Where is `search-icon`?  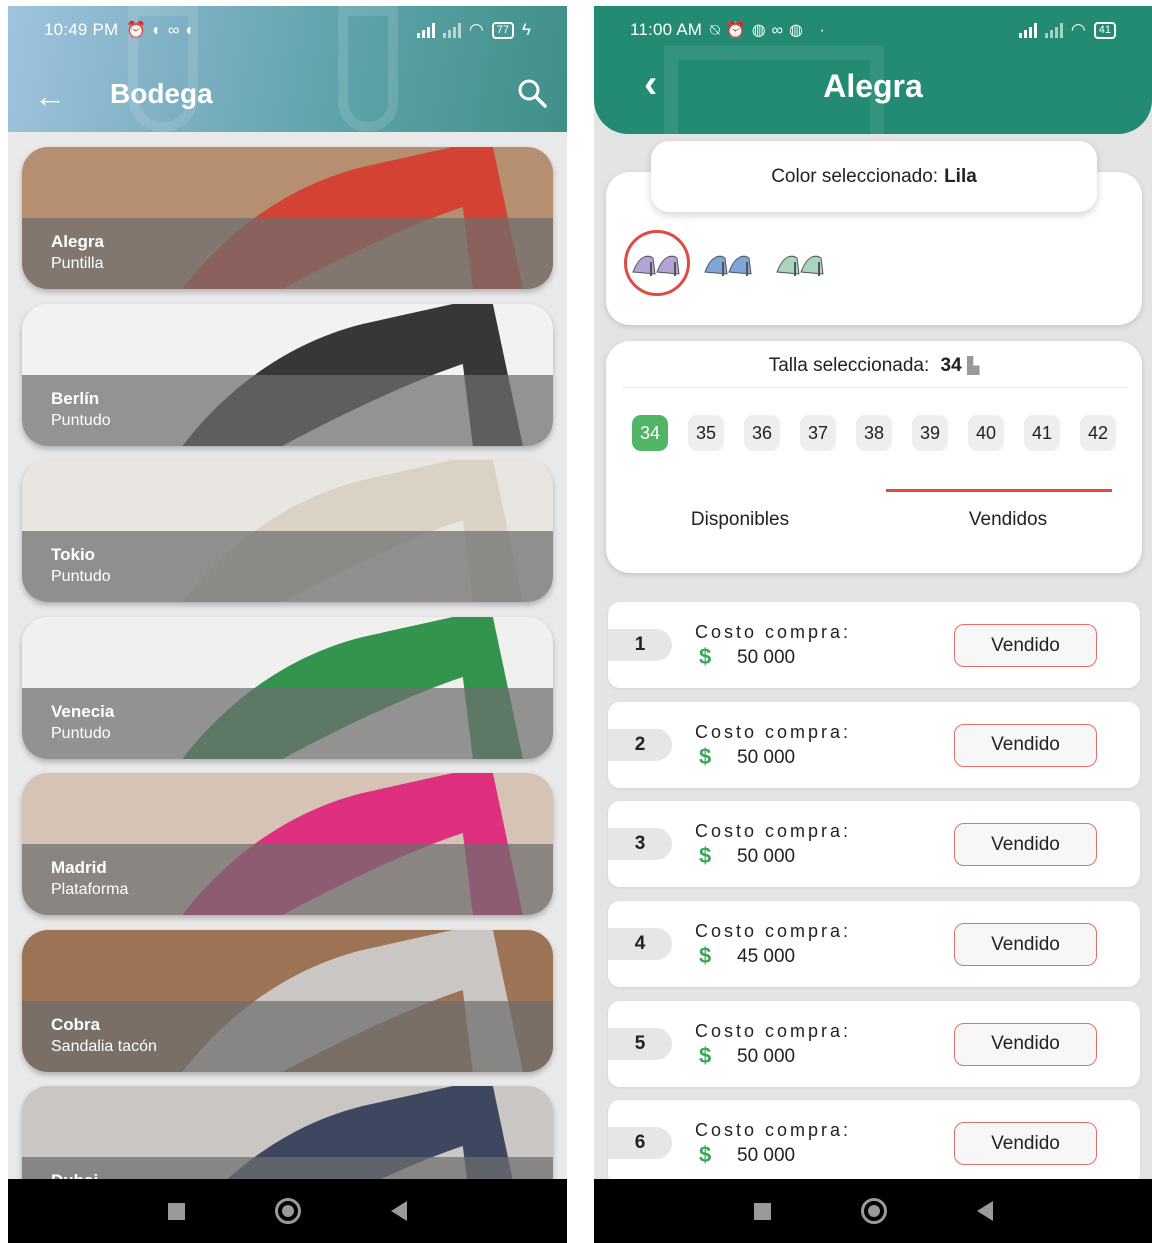
search-icon is located at coordinates (532, 93).